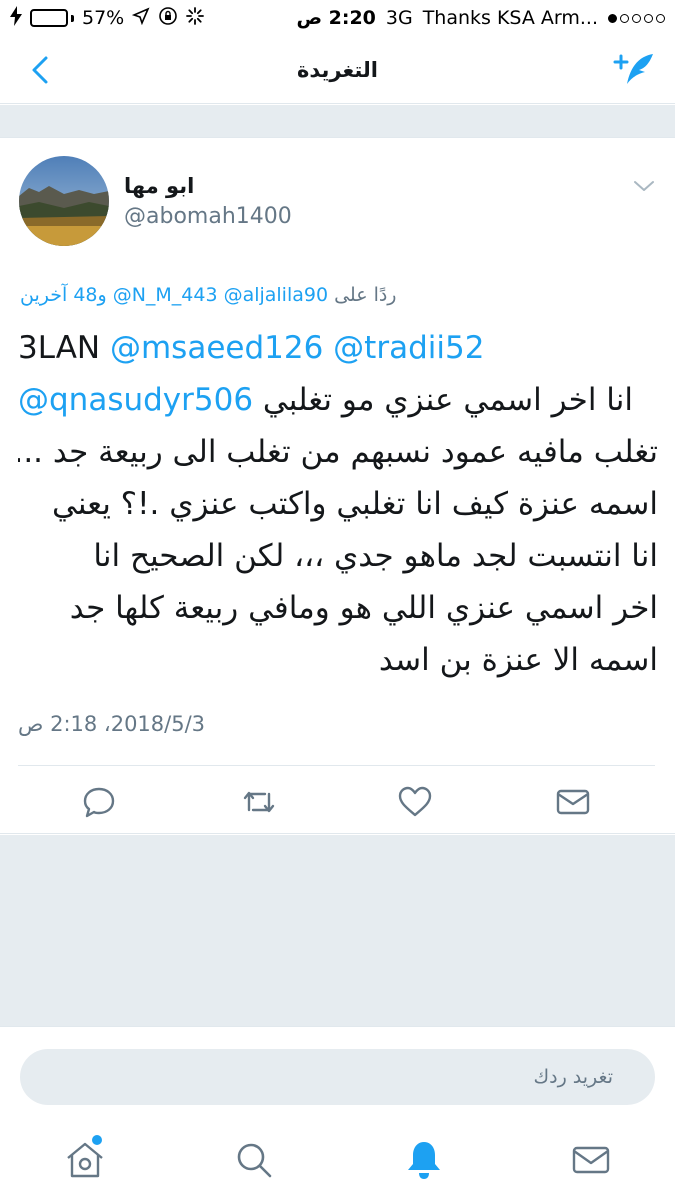 The width and height of the screenshot is (675, 1200). I want to click on chevron-left-icon, so click(42, 70).